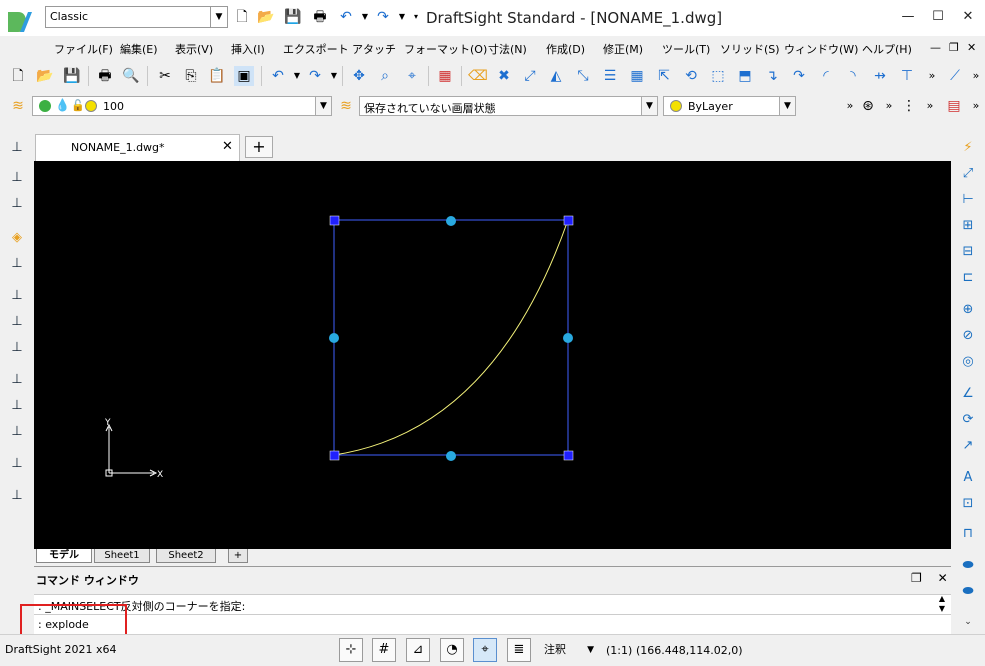  Describe the element at coordinates (556, 76) in the screenshot. I see `mirror-icon: ◭` at that location.